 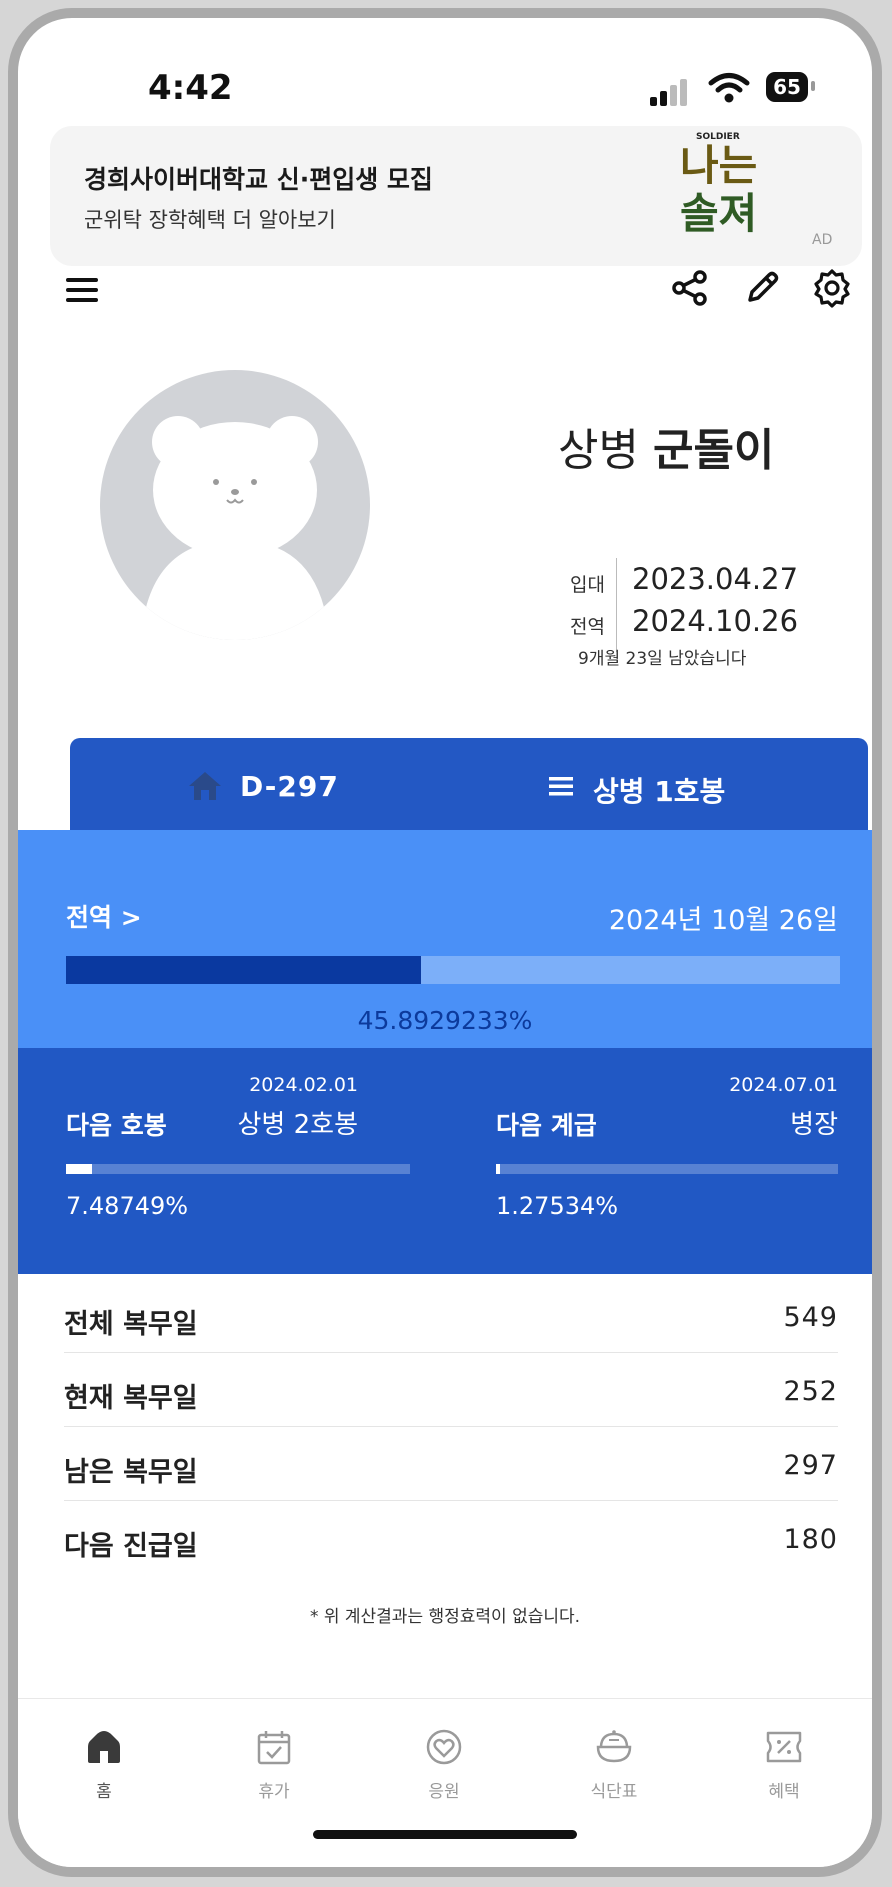 I want to click on user-name: 군돌이, so click(x=713, y=450).